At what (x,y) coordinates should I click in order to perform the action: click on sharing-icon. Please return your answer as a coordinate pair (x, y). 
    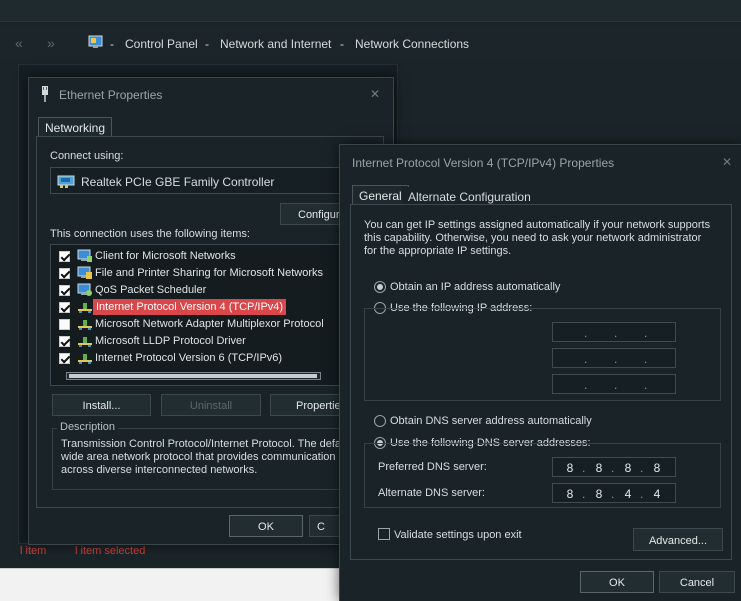
    Looking at the image, I should click on (85, 273).